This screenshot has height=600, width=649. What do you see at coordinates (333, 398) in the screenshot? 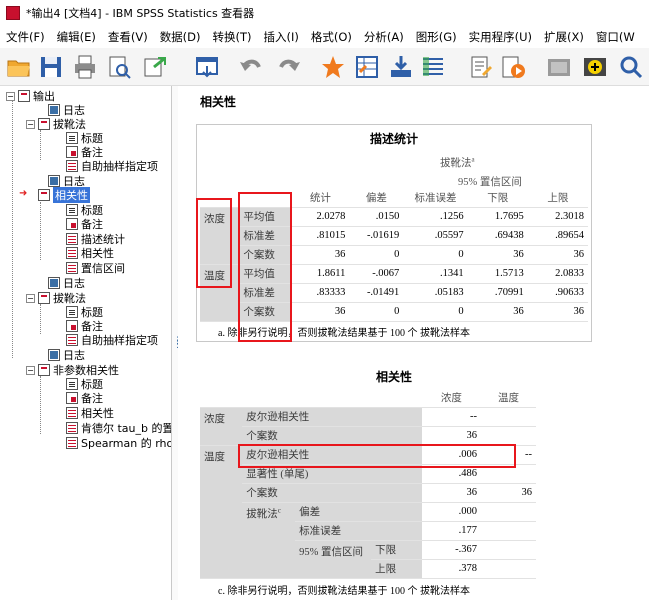
I see `corner-cell` at bounding box center [333, 398].